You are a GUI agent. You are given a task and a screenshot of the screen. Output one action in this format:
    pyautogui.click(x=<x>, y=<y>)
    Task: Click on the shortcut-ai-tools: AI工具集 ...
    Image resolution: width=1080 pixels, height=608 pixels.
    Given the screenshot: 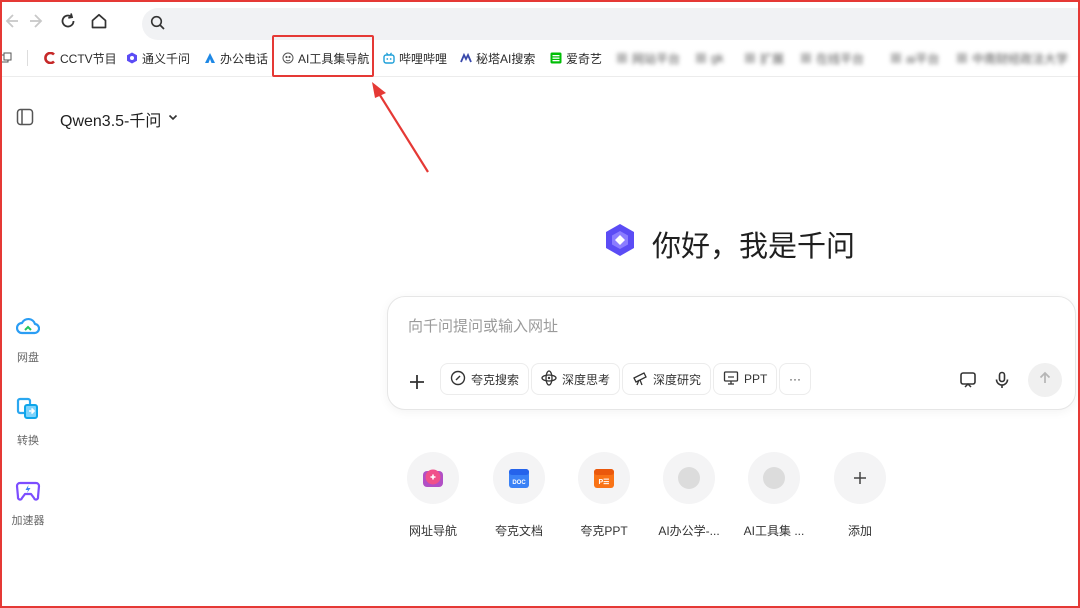 What is the action you would take?
    pyautogui.click(x=774, y=495)
    